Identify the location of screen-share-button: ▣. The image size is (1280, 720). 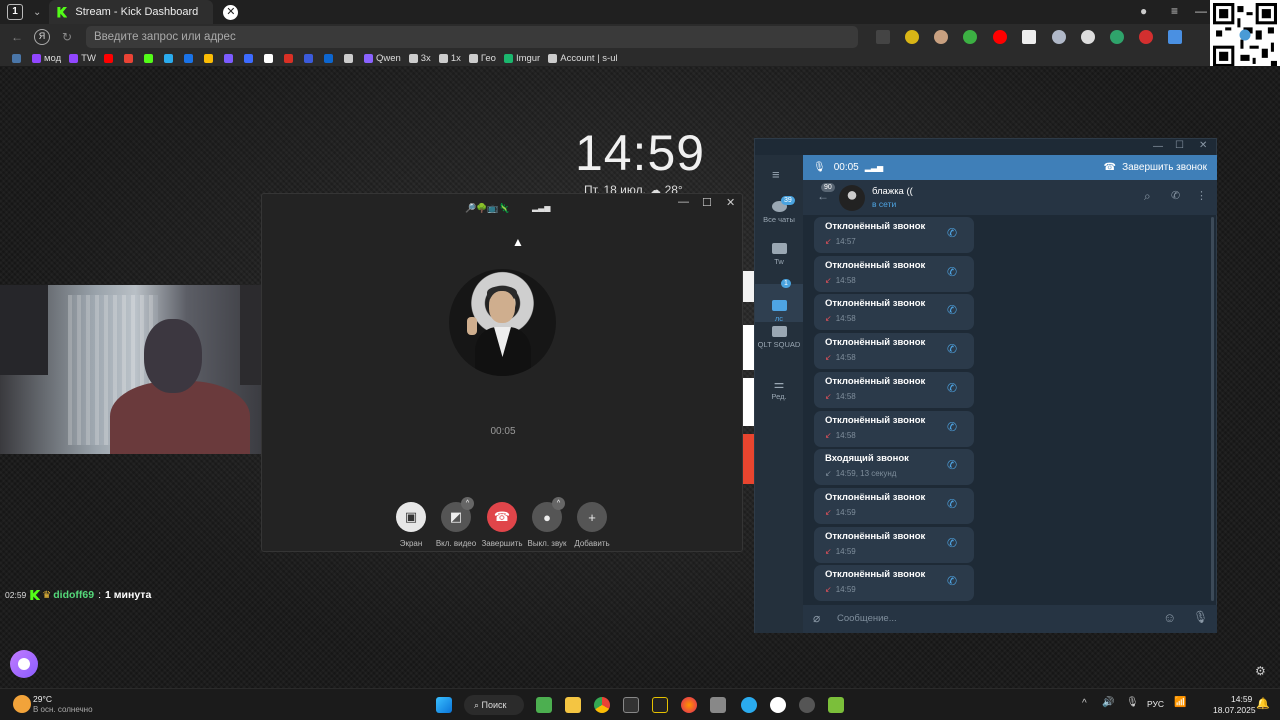
(411, 517).